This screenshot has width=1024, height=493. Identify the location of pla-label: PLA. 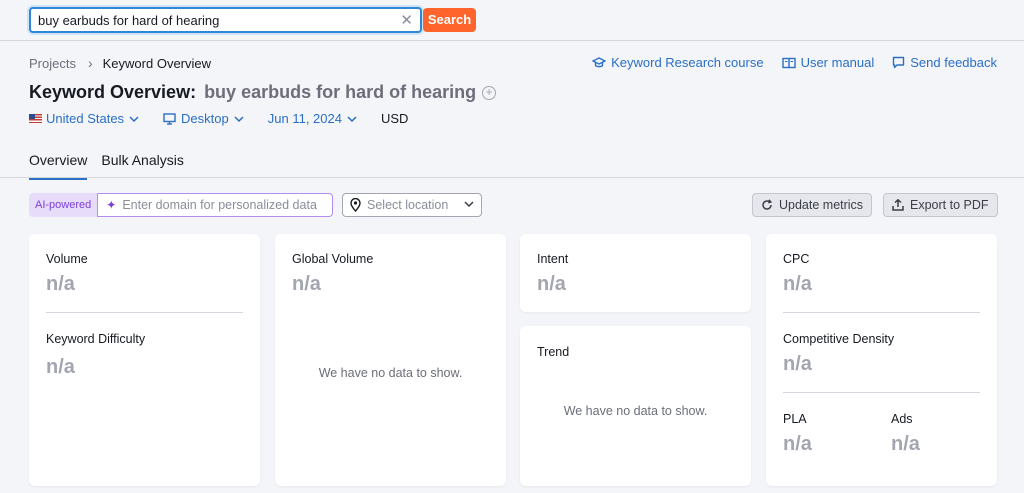
(795, 419).